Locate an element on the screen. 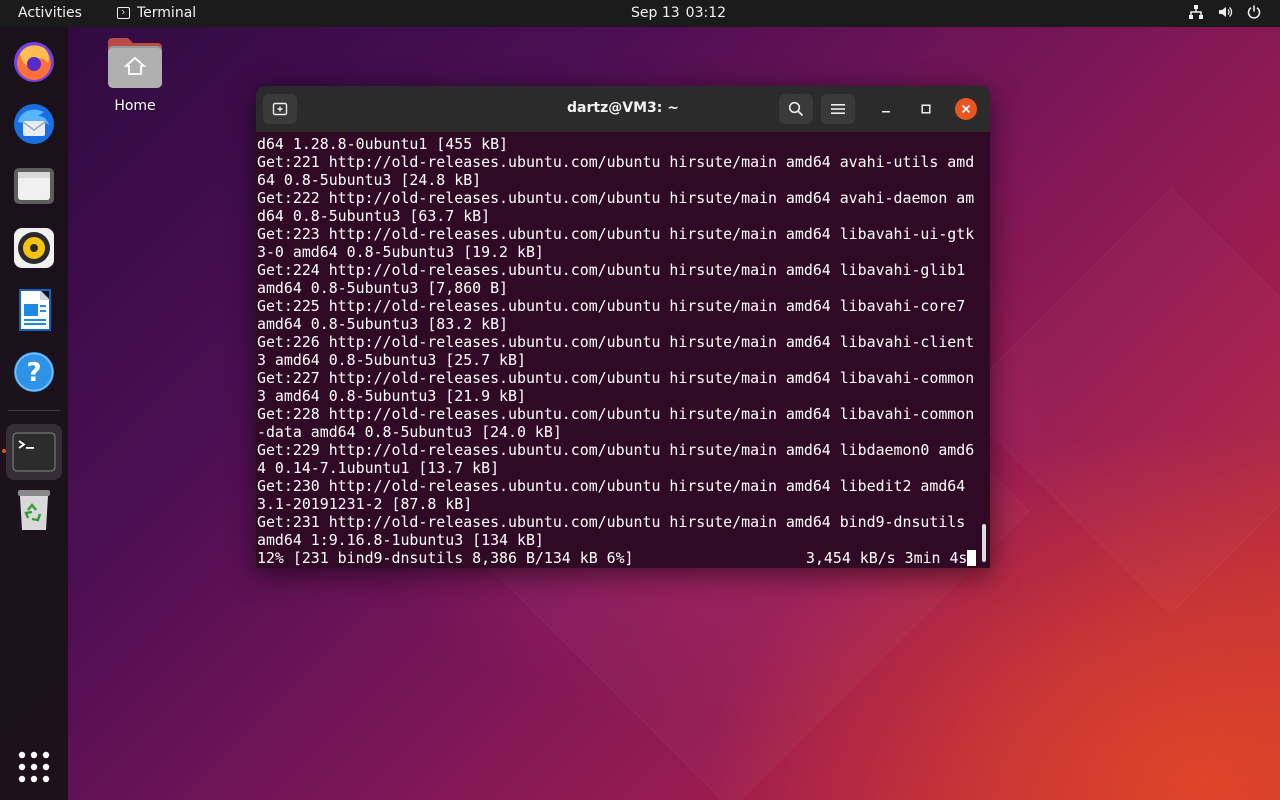  dock-item-trash is located at coordinates (34, 511).